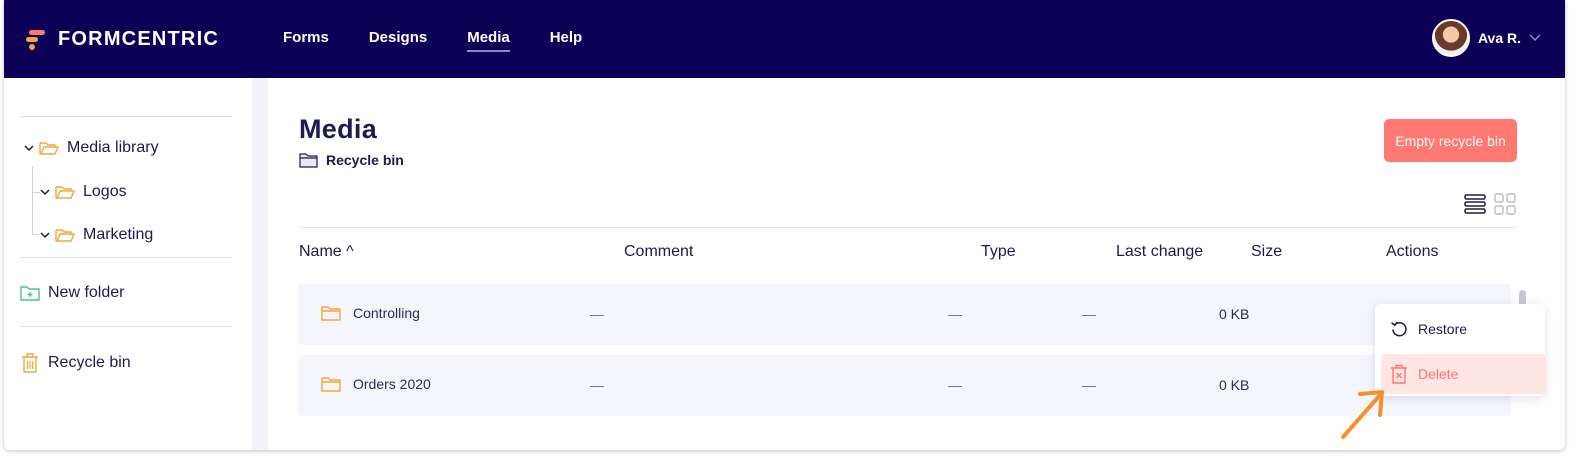 The height and width of the screenshot is (461, 1586). What do you see at coordinates (1443, 329) in the screenshot?
I see `restore-label: Restore` at bounding box center [1443, 329].